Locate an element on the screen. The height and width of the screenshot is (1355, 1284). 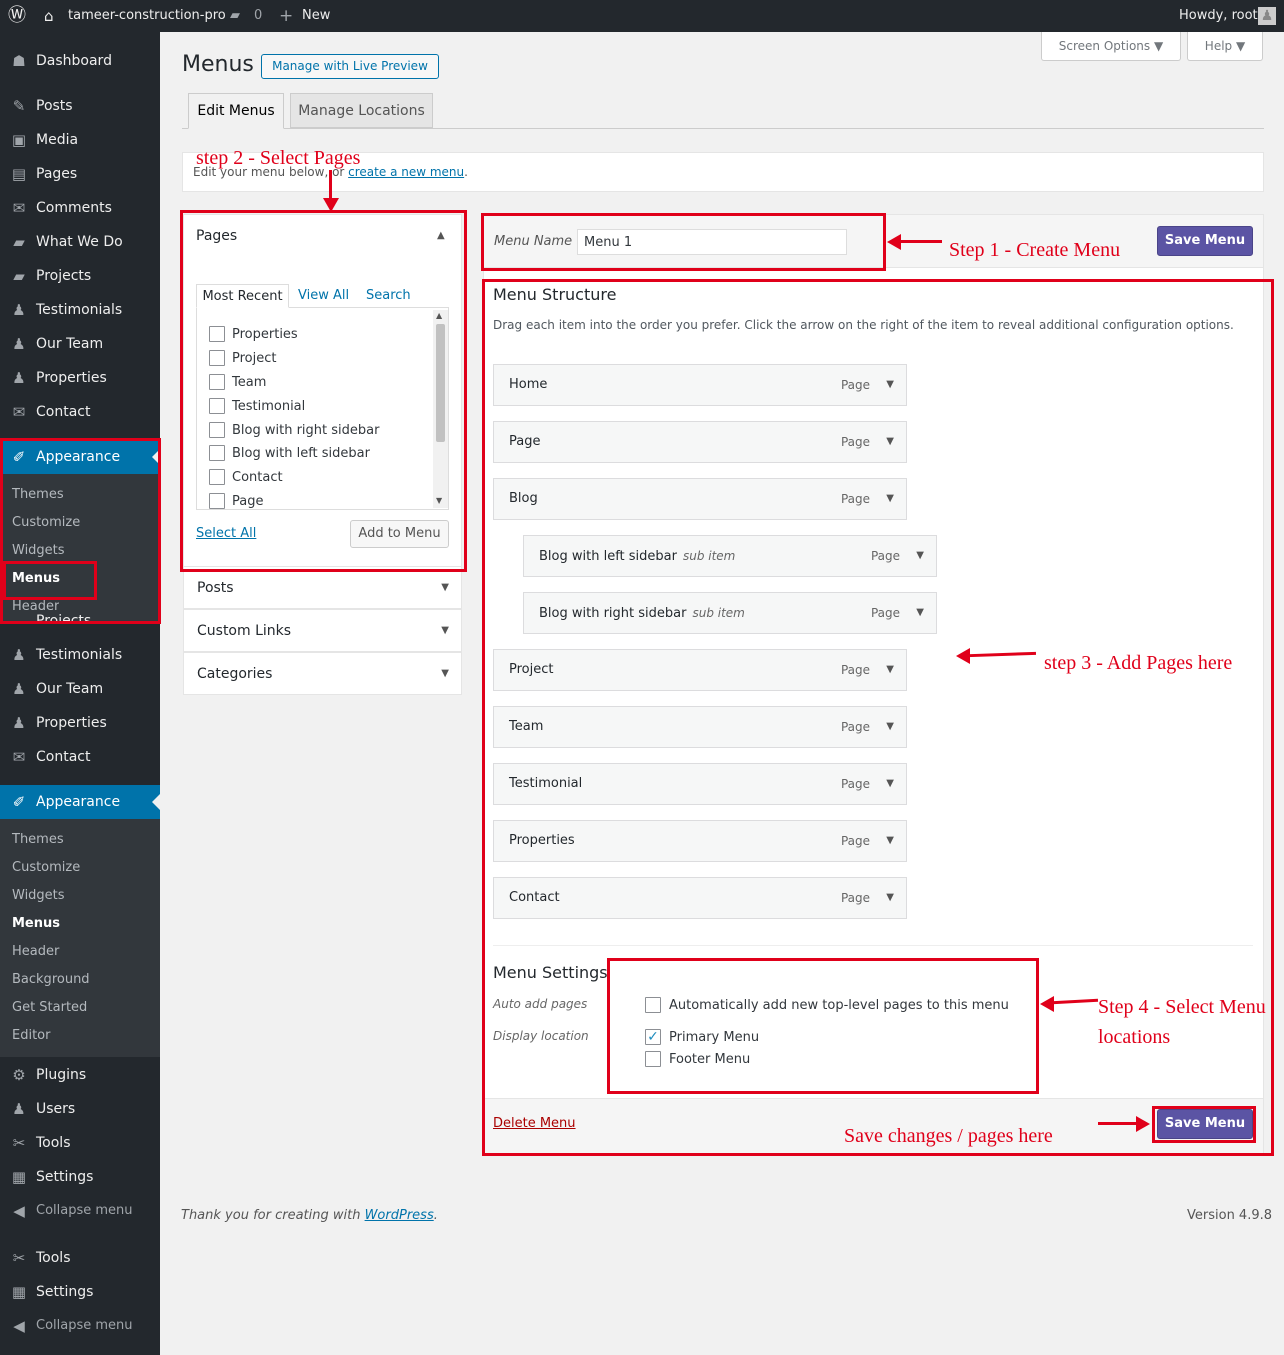
submenu-background: Background is located at coordinates (51, 980).